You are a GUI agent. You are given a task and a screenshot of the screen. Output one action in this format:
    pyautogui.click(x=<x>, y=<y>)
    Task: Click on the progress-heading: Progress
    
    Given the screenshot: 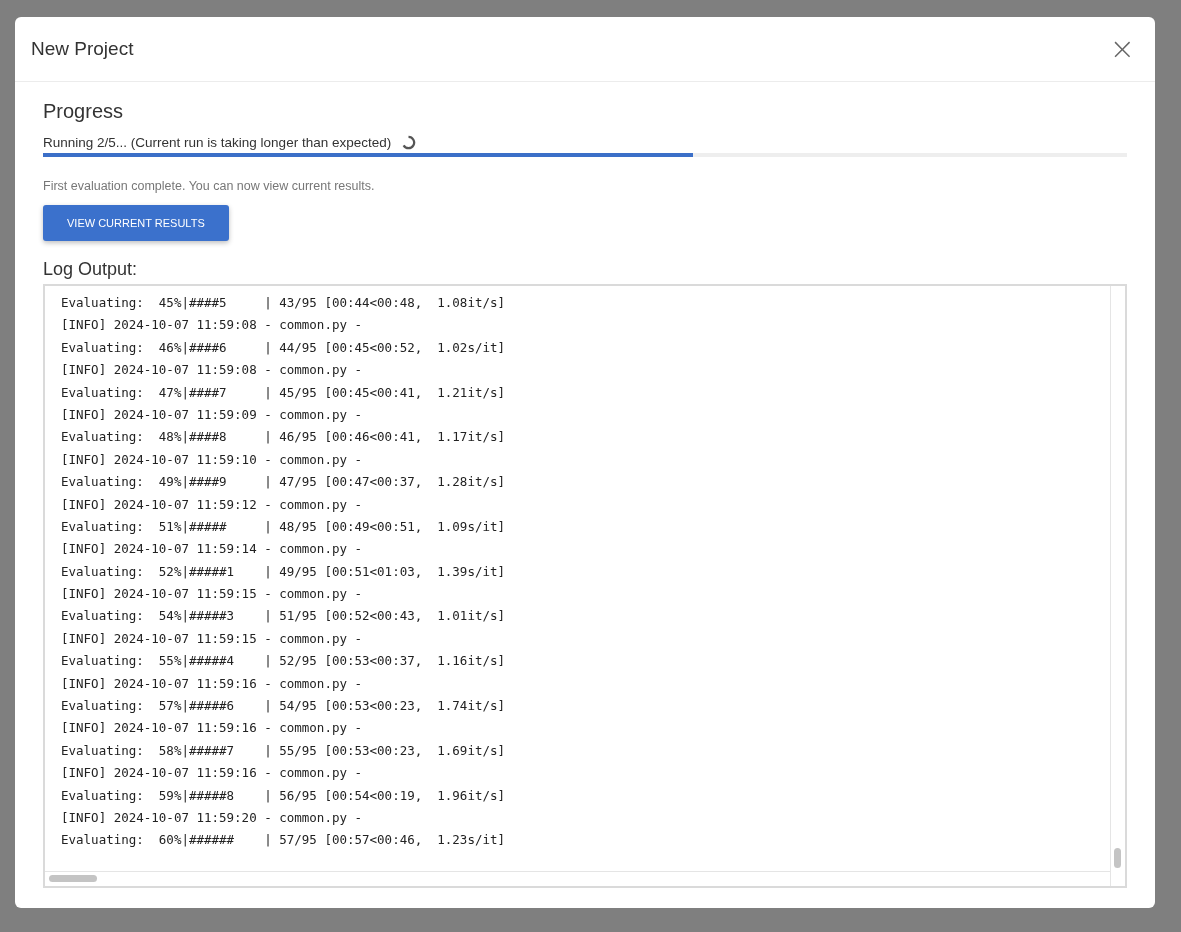 What is the action you would take?
    pyautogui.click(x=84, y=111)
    